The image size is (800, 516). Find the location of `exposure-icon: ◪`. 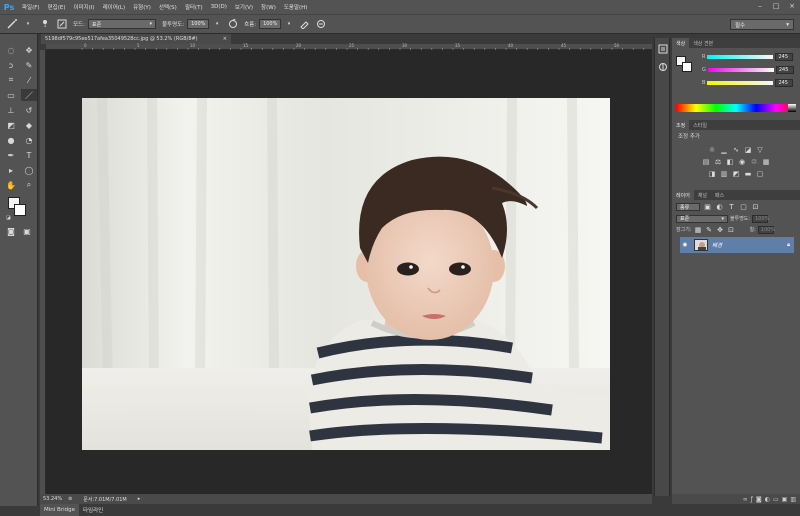

exposure-icon: ◪ is located at coordinates (748, 149).